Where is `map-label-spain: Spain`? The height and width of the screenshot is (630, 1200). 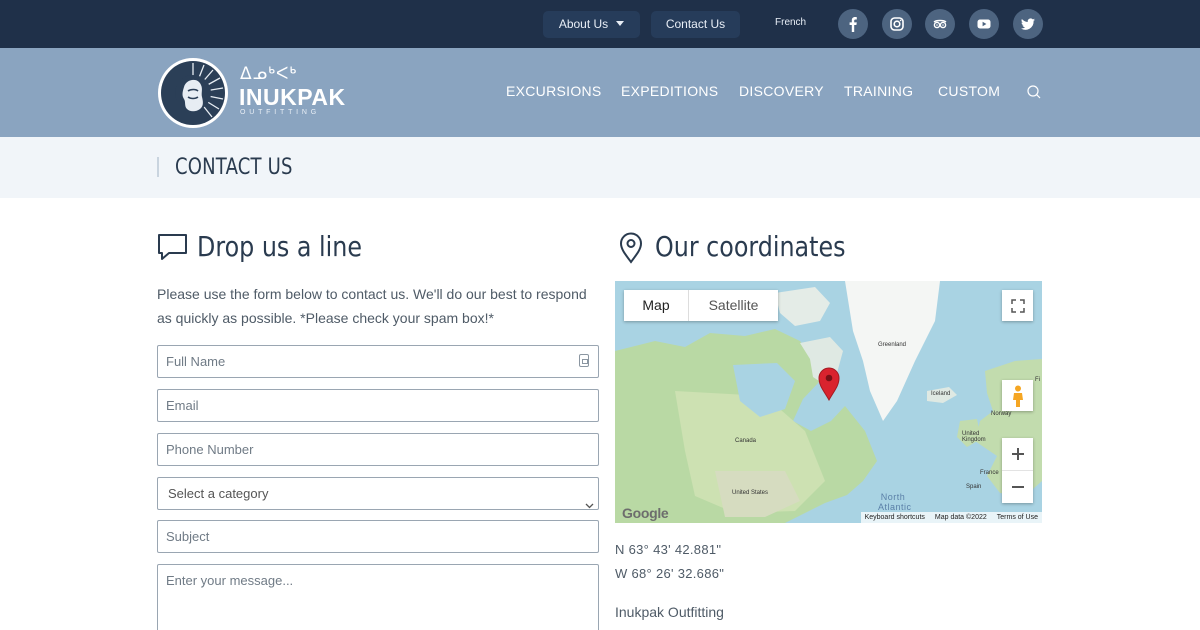
map-label-spain: Spain is located at coordinates (974, 487).